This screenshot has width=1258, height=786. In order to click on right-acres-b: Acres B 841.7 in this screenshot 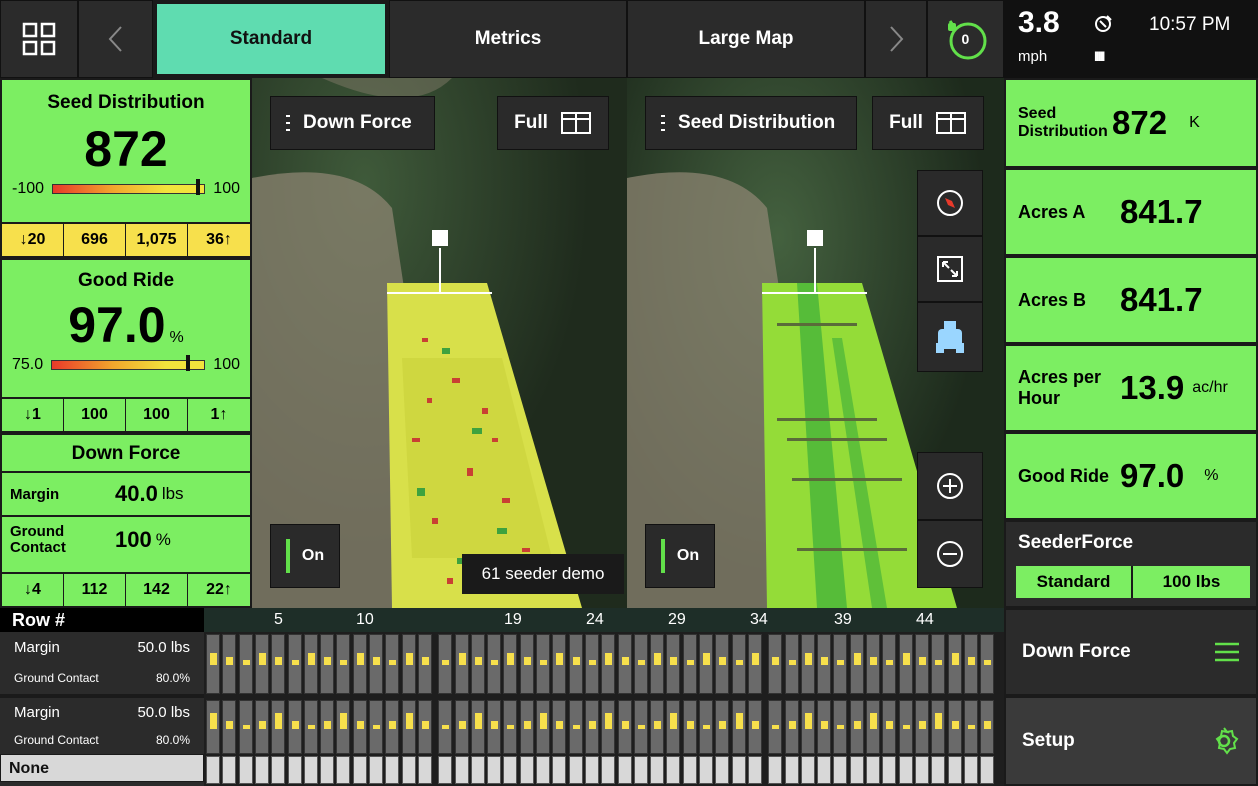, I will do `click(1131, 300)`.